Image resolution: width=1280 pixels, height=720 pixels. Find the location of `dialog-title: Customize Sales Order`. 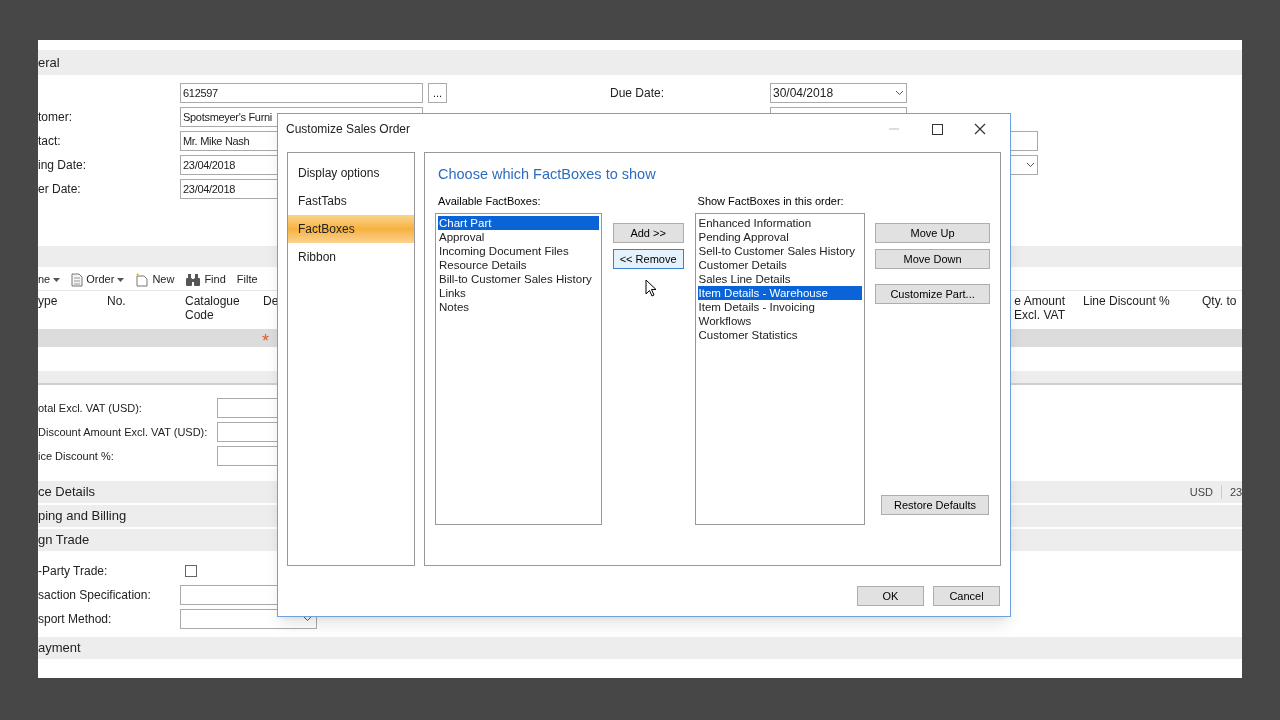

dialog-title: Customize Sales Order is located at coordinates (348, 129).